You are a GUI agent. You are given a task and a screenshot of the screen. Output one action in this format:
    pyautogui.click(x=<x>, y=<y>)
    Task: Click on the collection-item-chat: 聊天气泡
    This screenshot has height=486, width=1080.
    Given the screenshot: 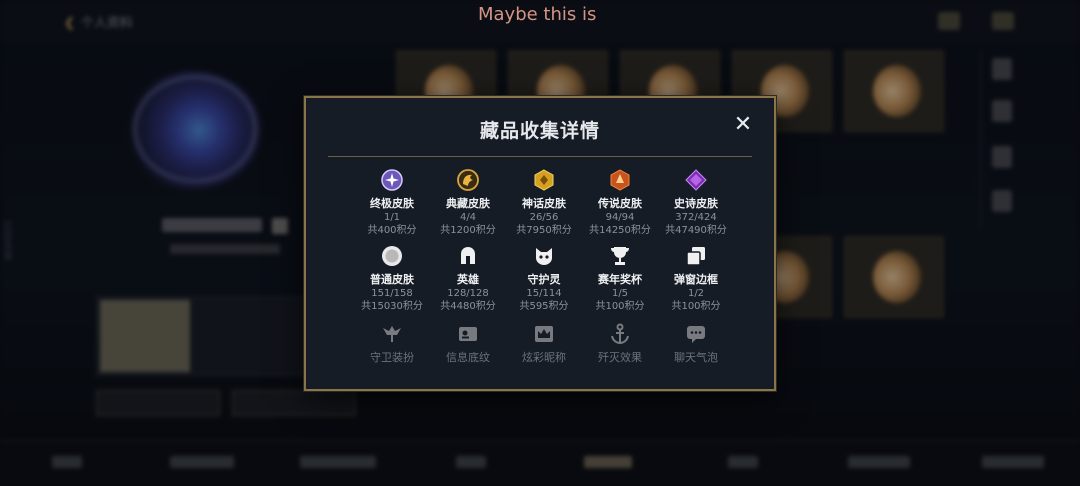 What is the action you would take?
    pyautogui.click(x=696, y=343)
    